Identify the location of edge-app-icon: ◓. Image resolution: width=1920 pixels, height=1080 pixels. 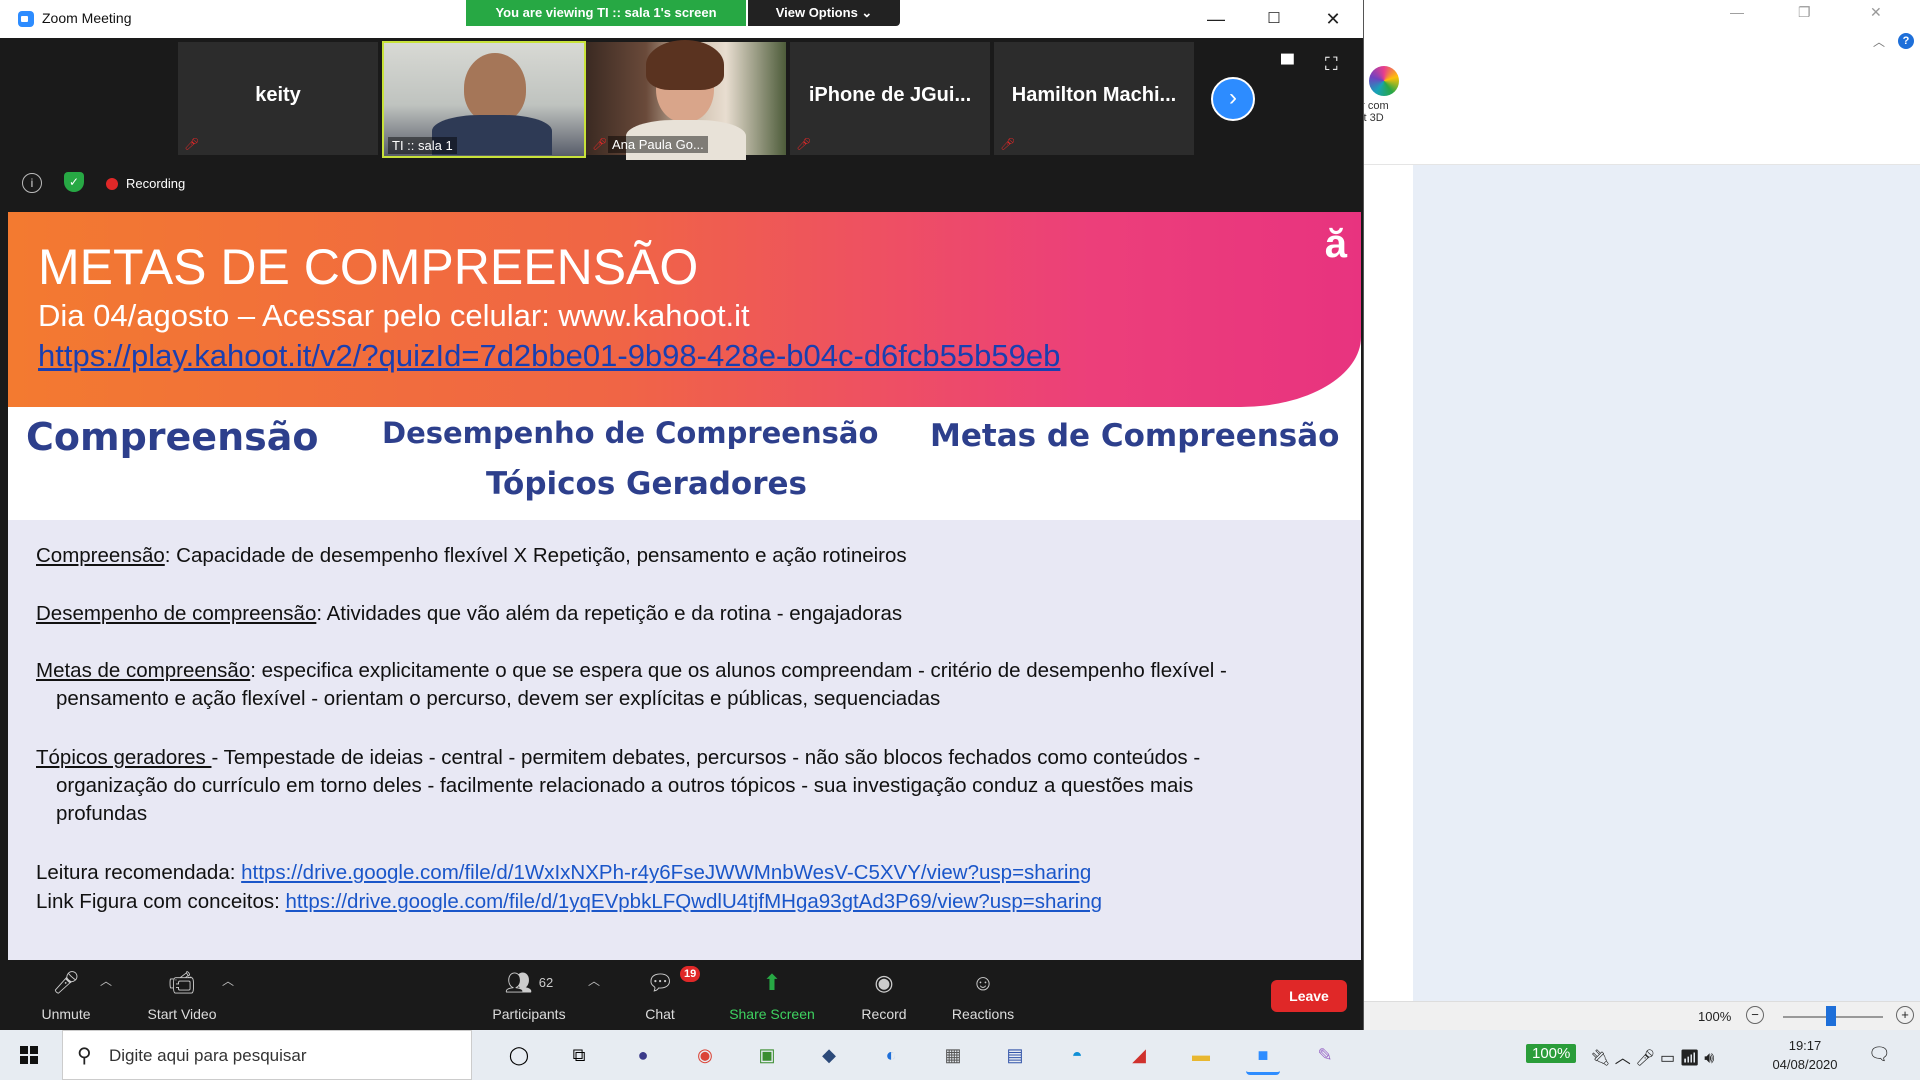
(1077, 1055).